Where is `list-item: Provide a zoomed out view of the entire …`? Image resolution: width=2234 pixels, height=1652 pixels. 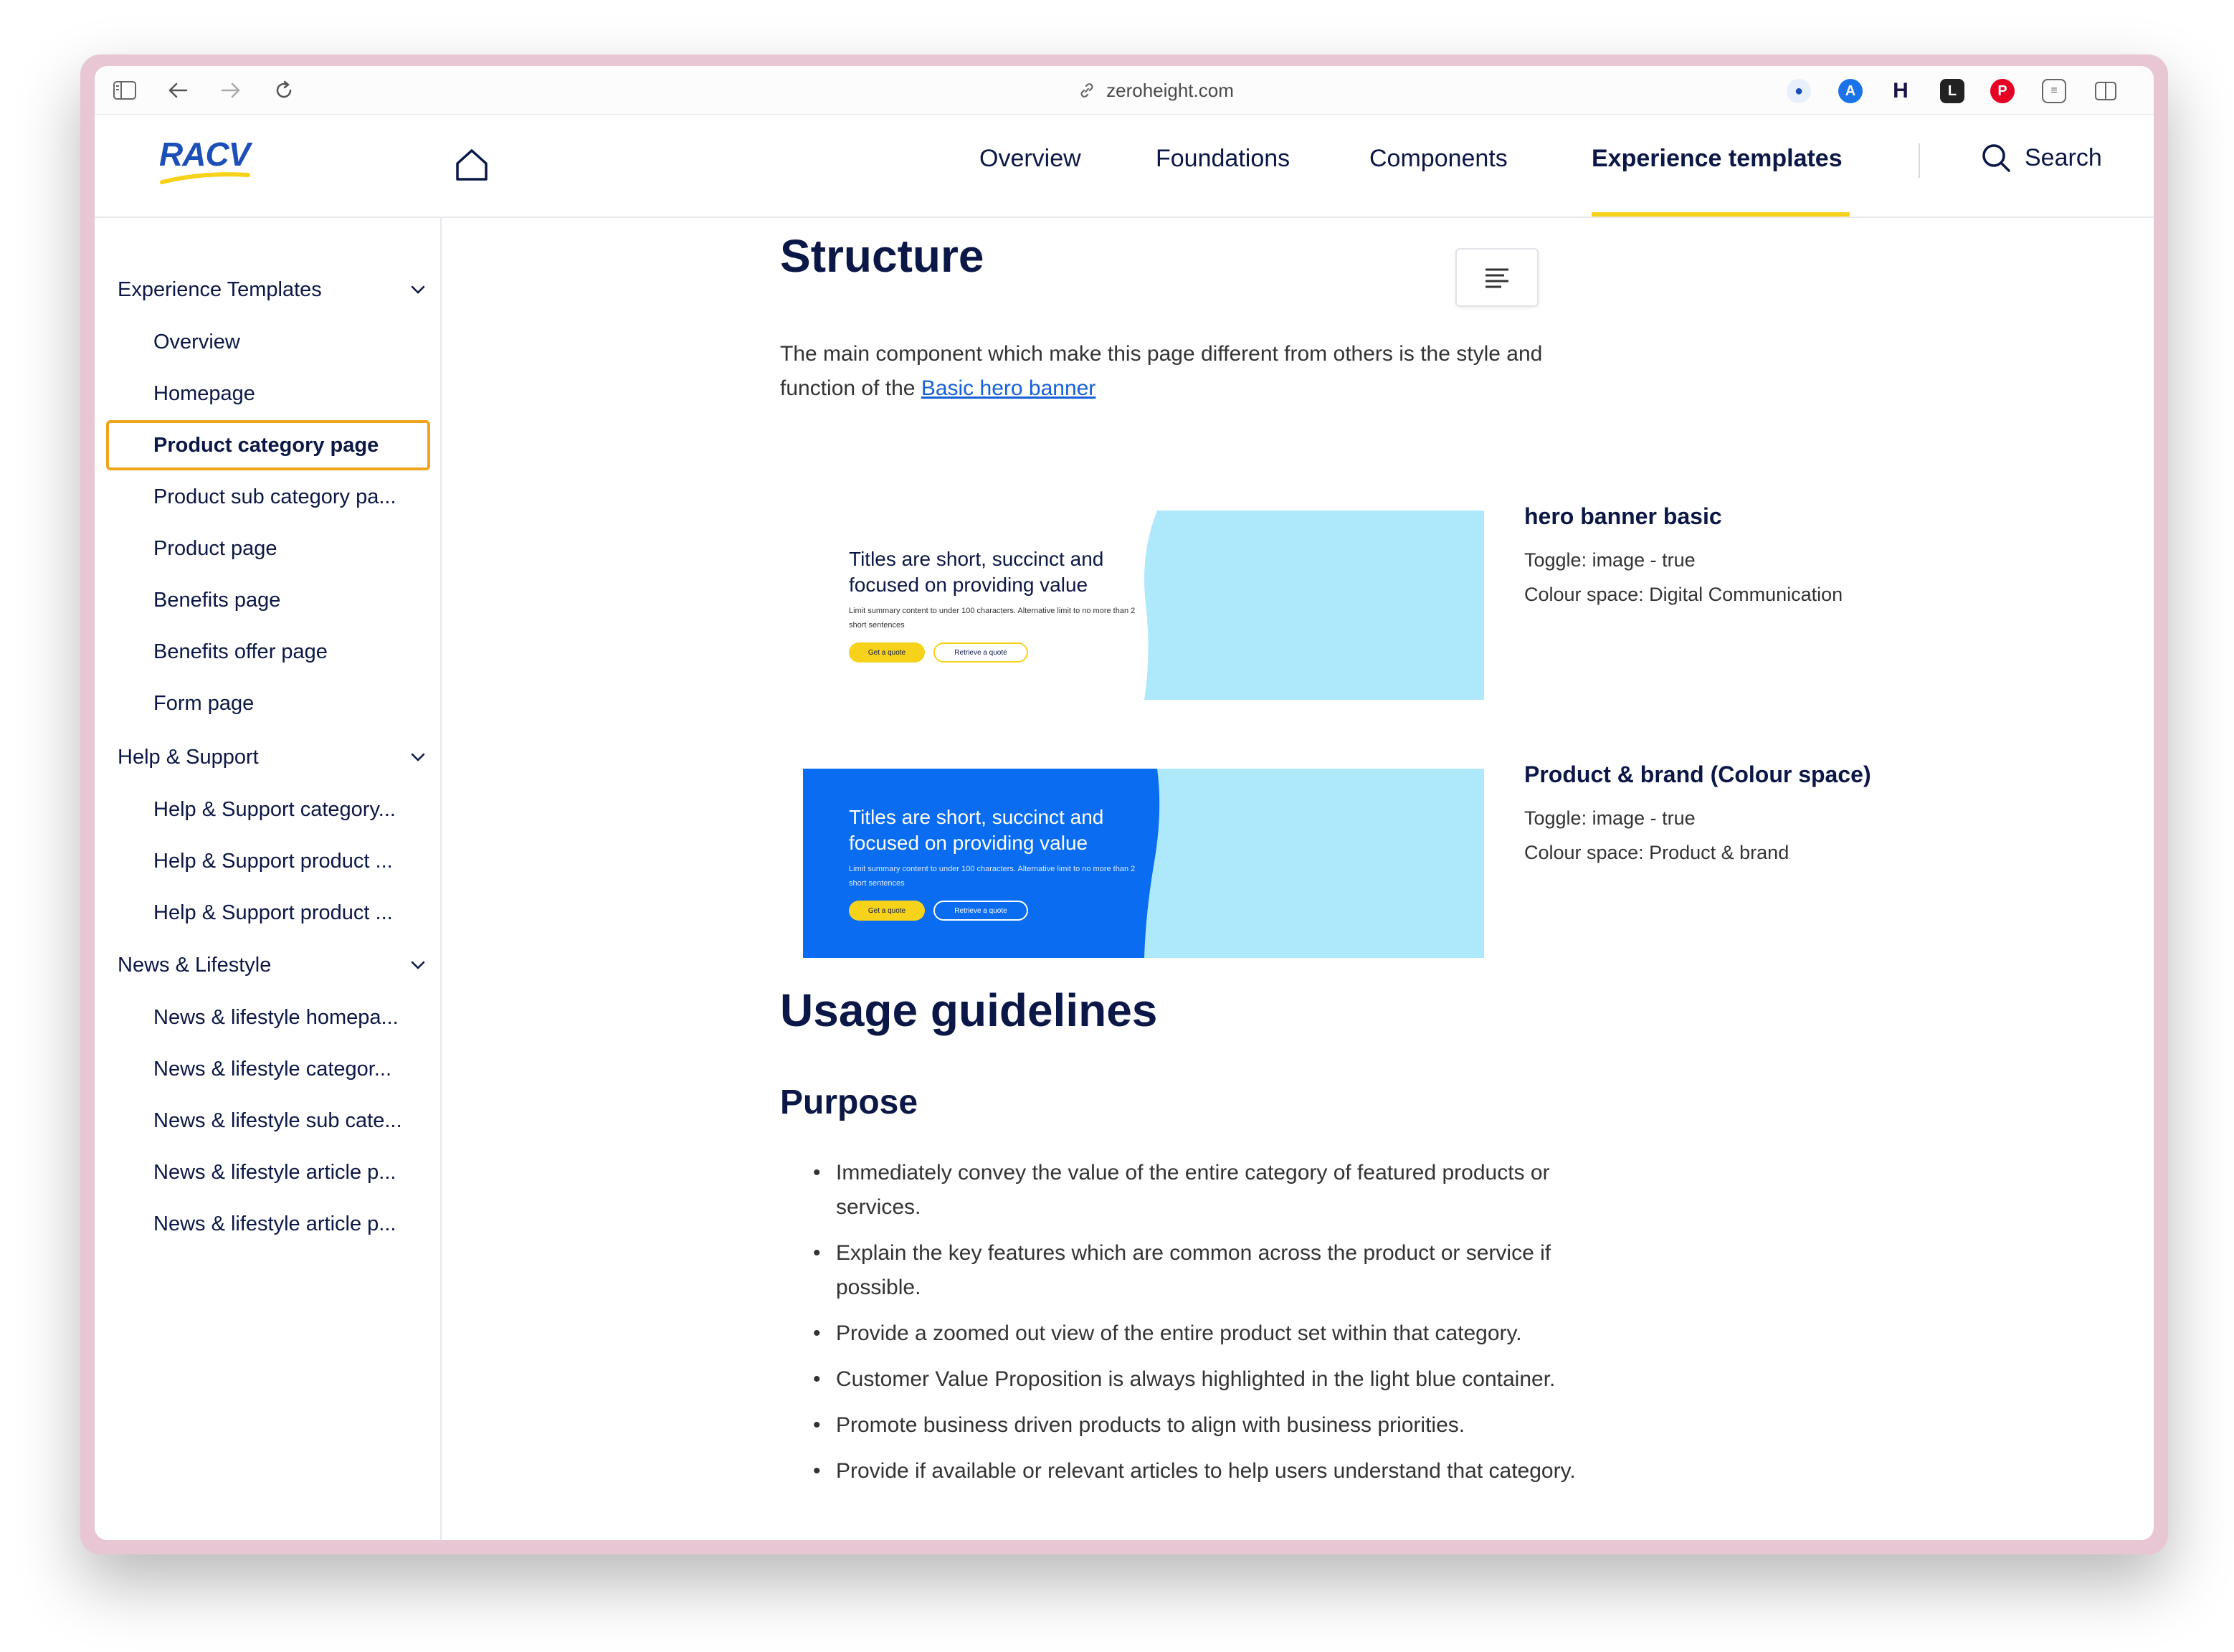 list-item: Provide a zoomed out view of the entire … is located at coordinates (1214, 1333).